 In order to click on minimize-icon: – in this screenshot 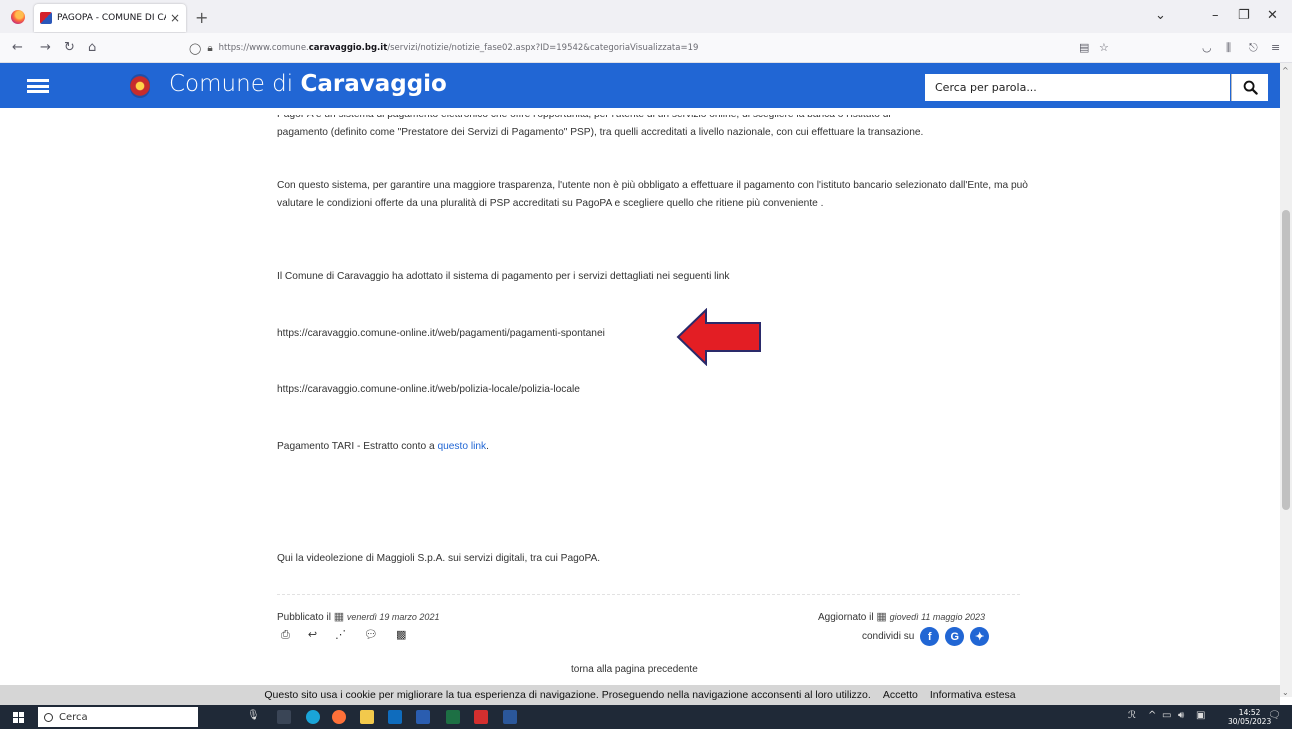, I will do `click(1215, 15)`.